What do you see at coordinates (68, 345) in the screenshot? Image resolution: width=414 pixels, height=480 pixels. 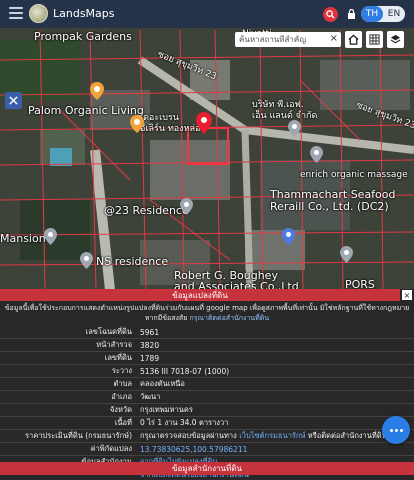 I see `info-row-label: หน้าสำรวจ` at bounding box center [68, 345].